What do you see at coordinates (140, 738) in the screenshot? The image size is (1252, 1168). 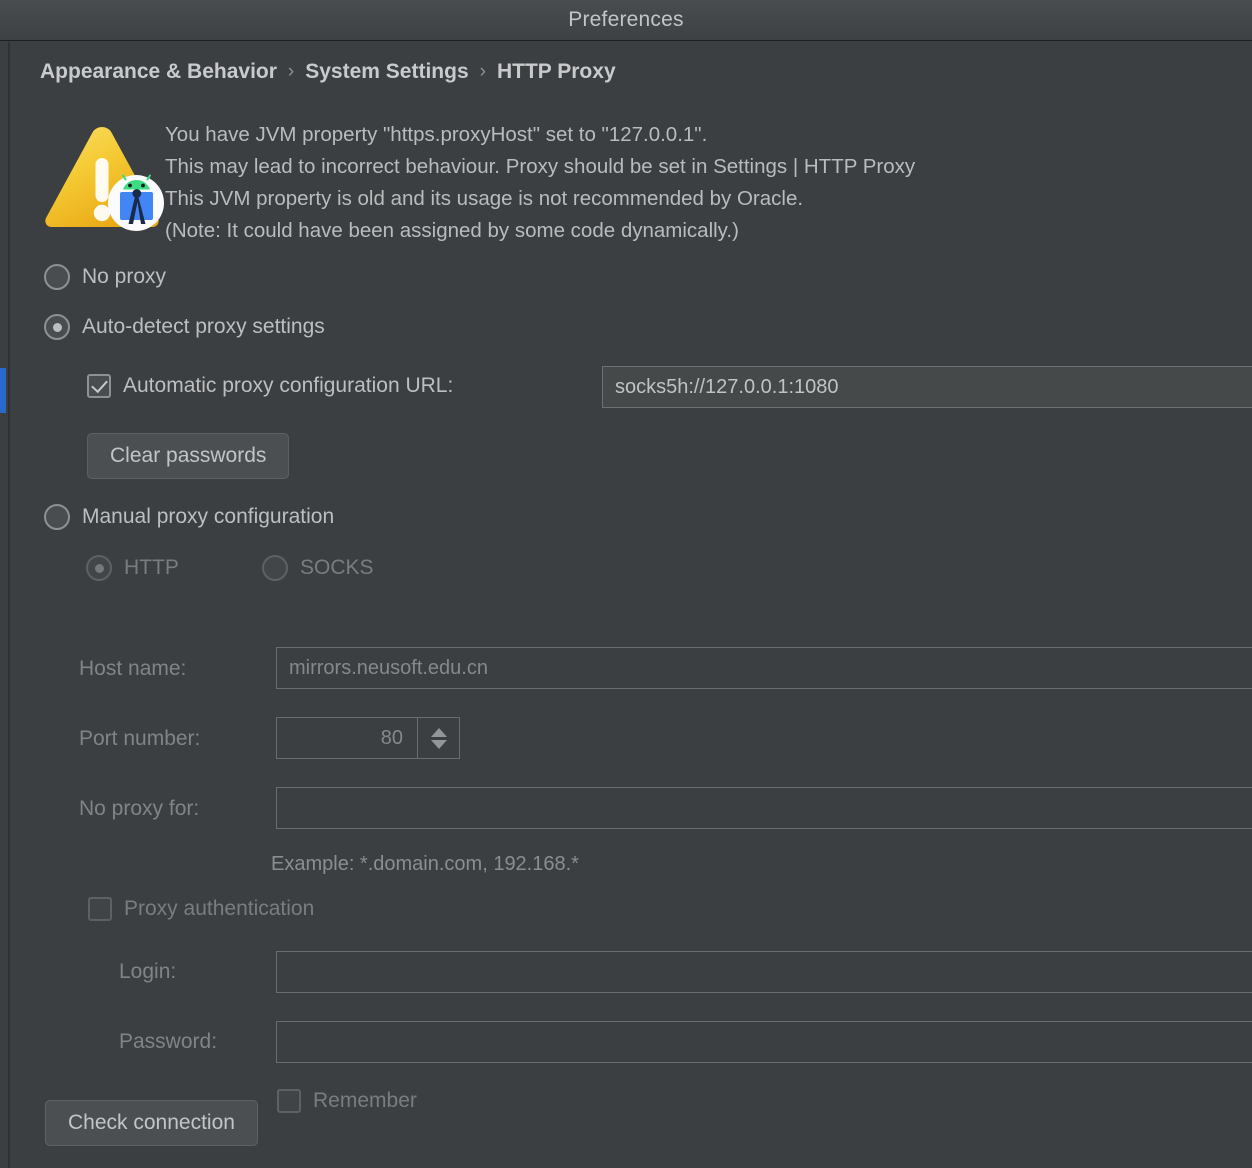 I see `port-number-label: Port number:` at bounding box center [140, 738].